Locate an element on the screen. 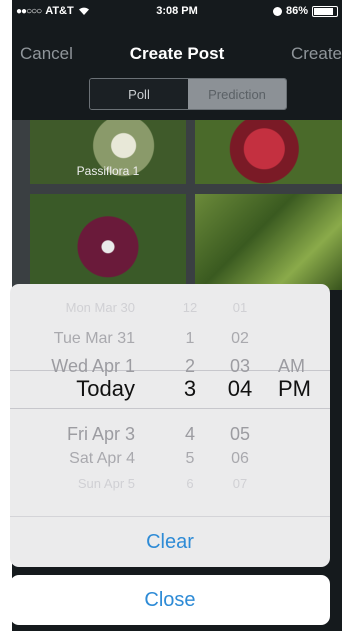  battery-icon is located at coordinates (325, 11).